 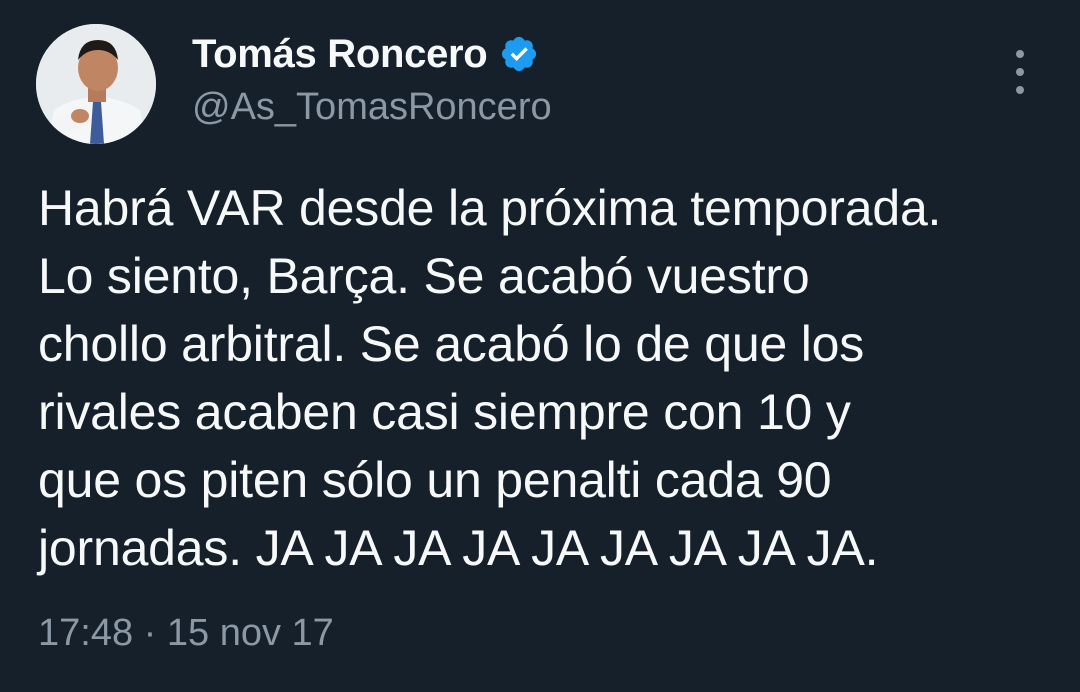 I want to click on more-options-icon, so click(x=1020, y=72).